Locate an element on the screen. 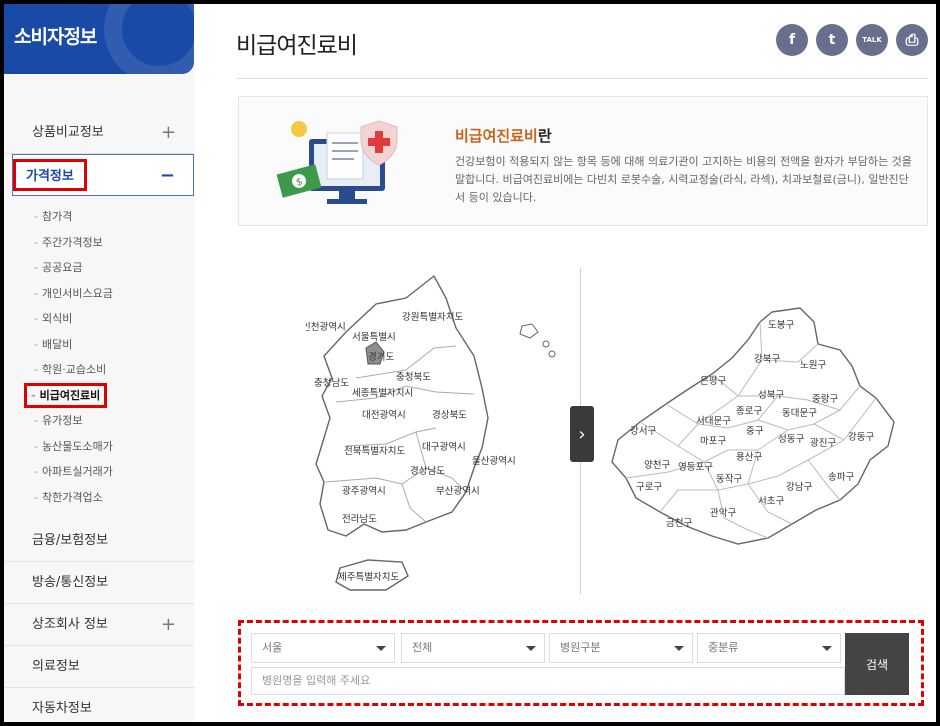 The width and height of the screenshot is (940, 726). district-label: 서초구 is located at coordinates (771, 501).